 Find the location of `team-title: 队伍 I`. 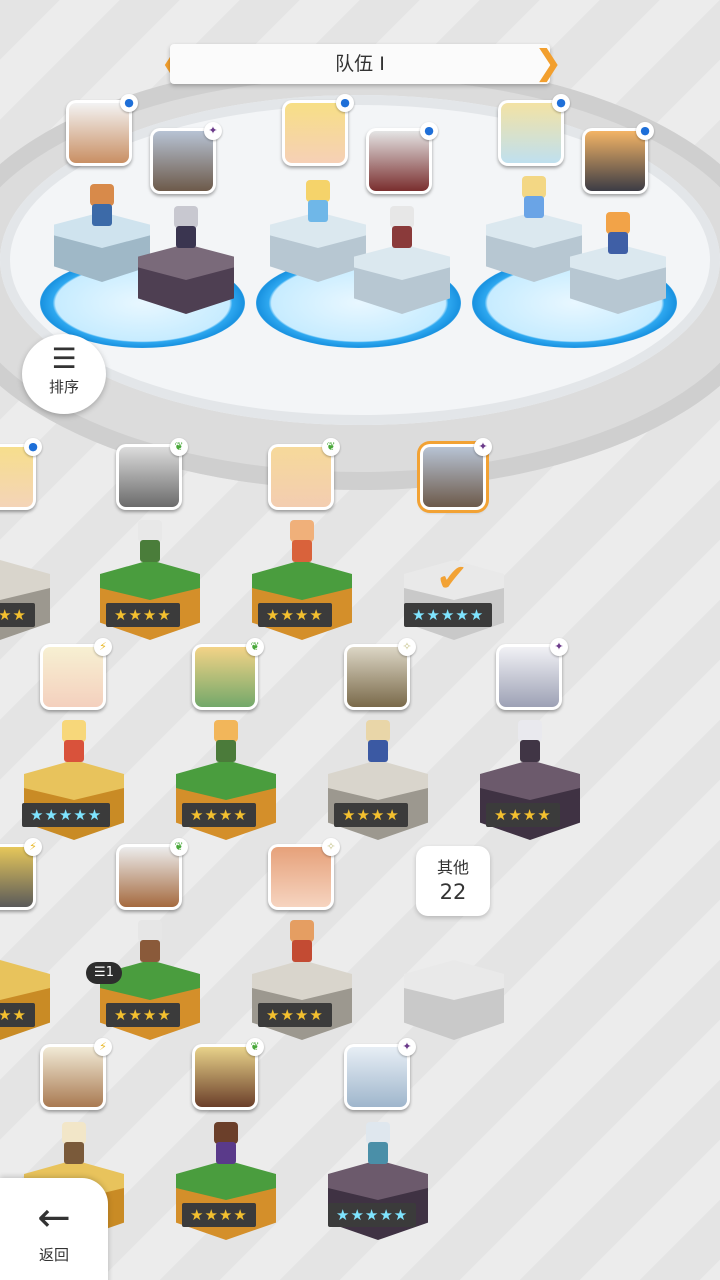

team-title: 队伍 I is located at coordinates (360, 64).